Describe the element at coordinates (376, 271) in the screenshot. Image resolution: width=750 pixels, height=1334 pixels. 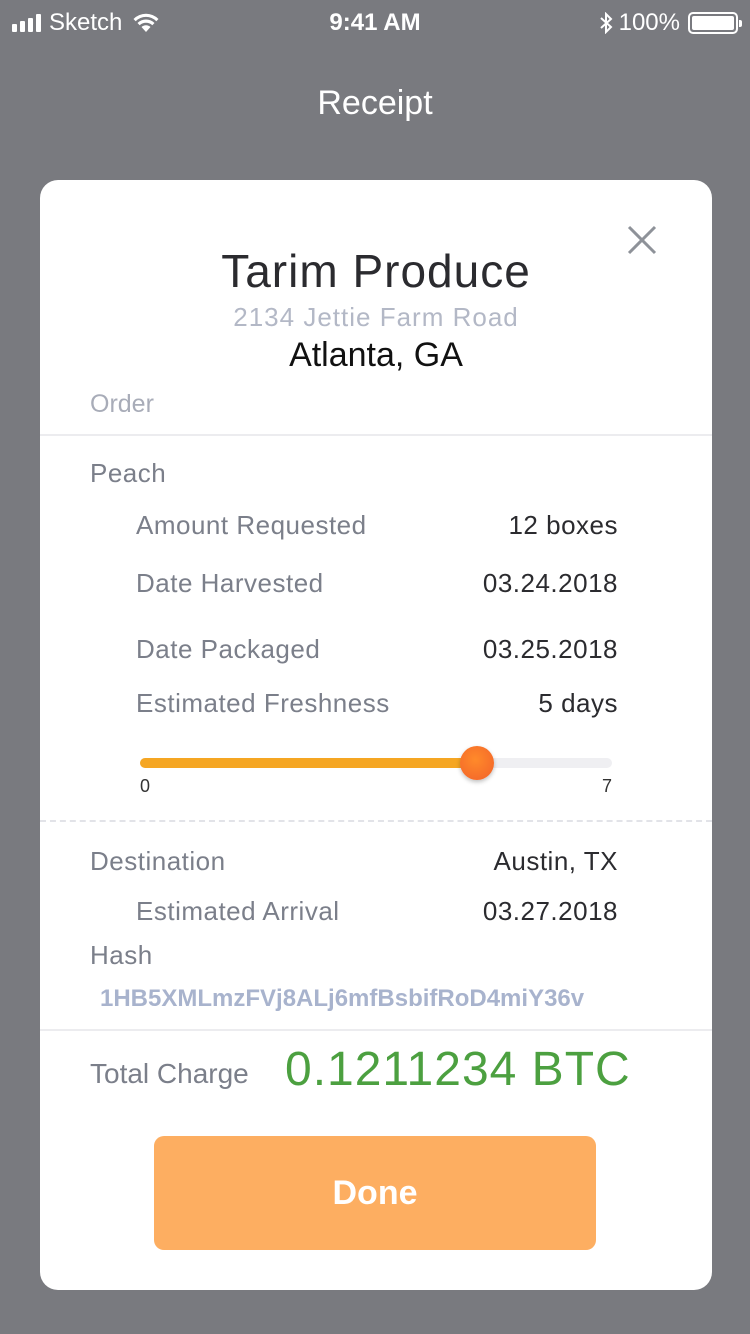
I see `vendor-name: Tarim Produce` at that location.